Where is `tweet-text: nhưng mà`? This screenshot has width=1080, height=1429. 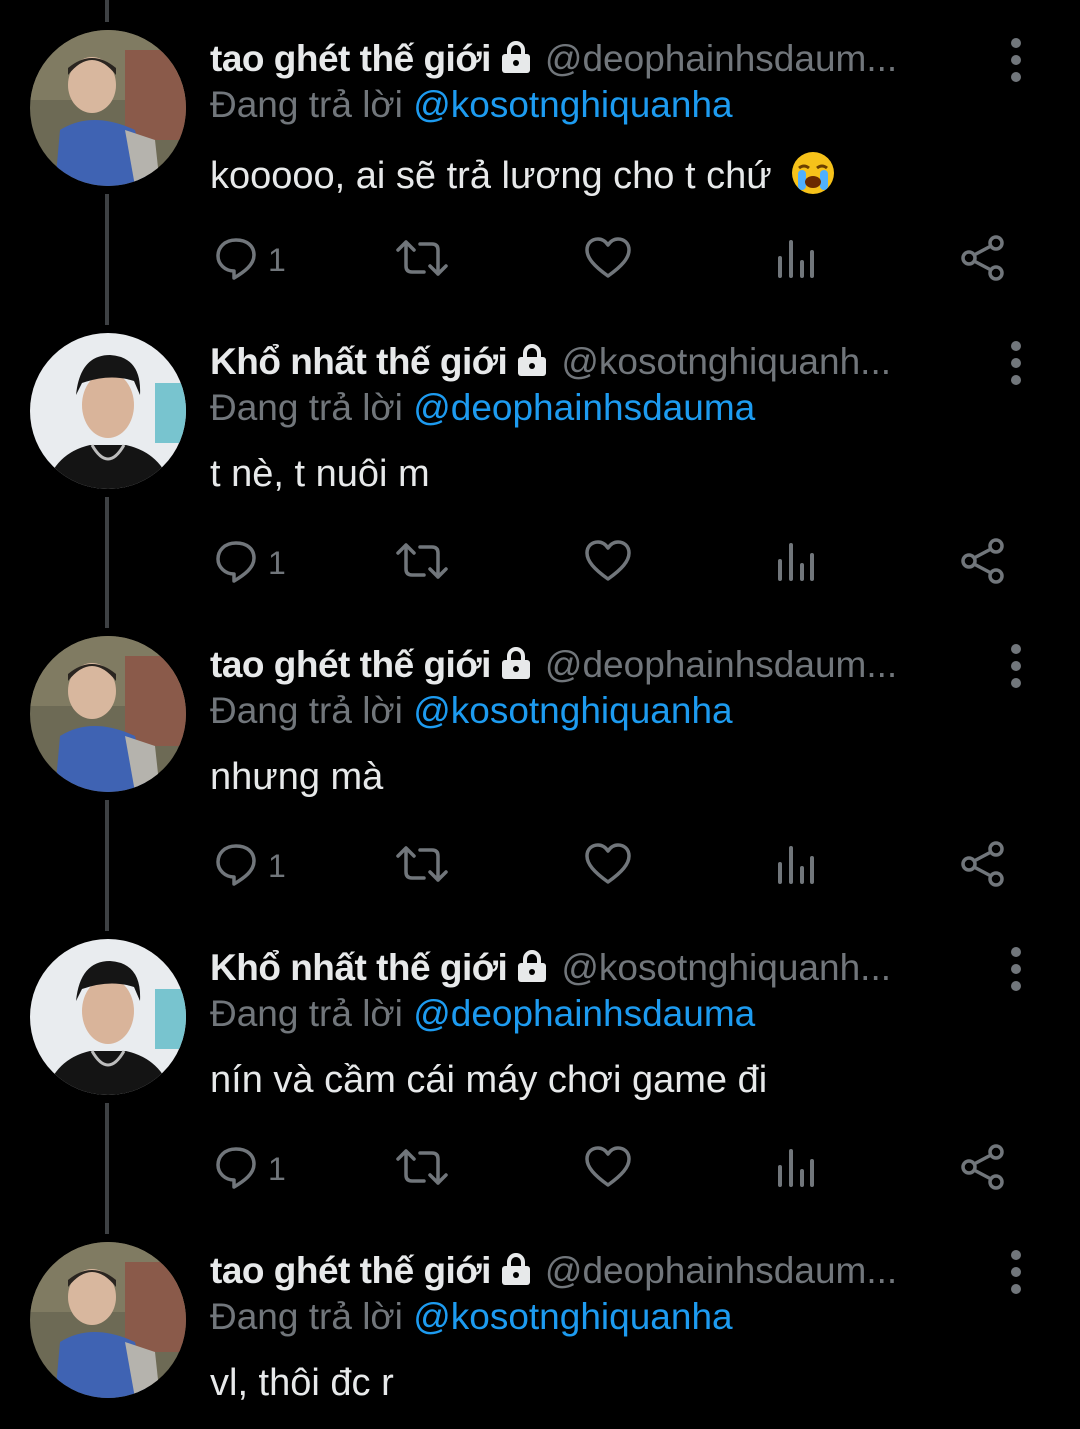 tweet-text: nhưng mà is located at coordinates (297, 777).